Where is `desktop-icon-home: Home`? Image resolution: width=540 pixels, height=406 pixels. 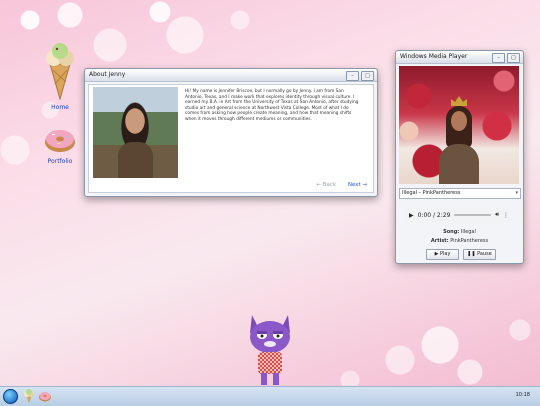
desktop-icon-home: Home is located at coordinates (60, 76).